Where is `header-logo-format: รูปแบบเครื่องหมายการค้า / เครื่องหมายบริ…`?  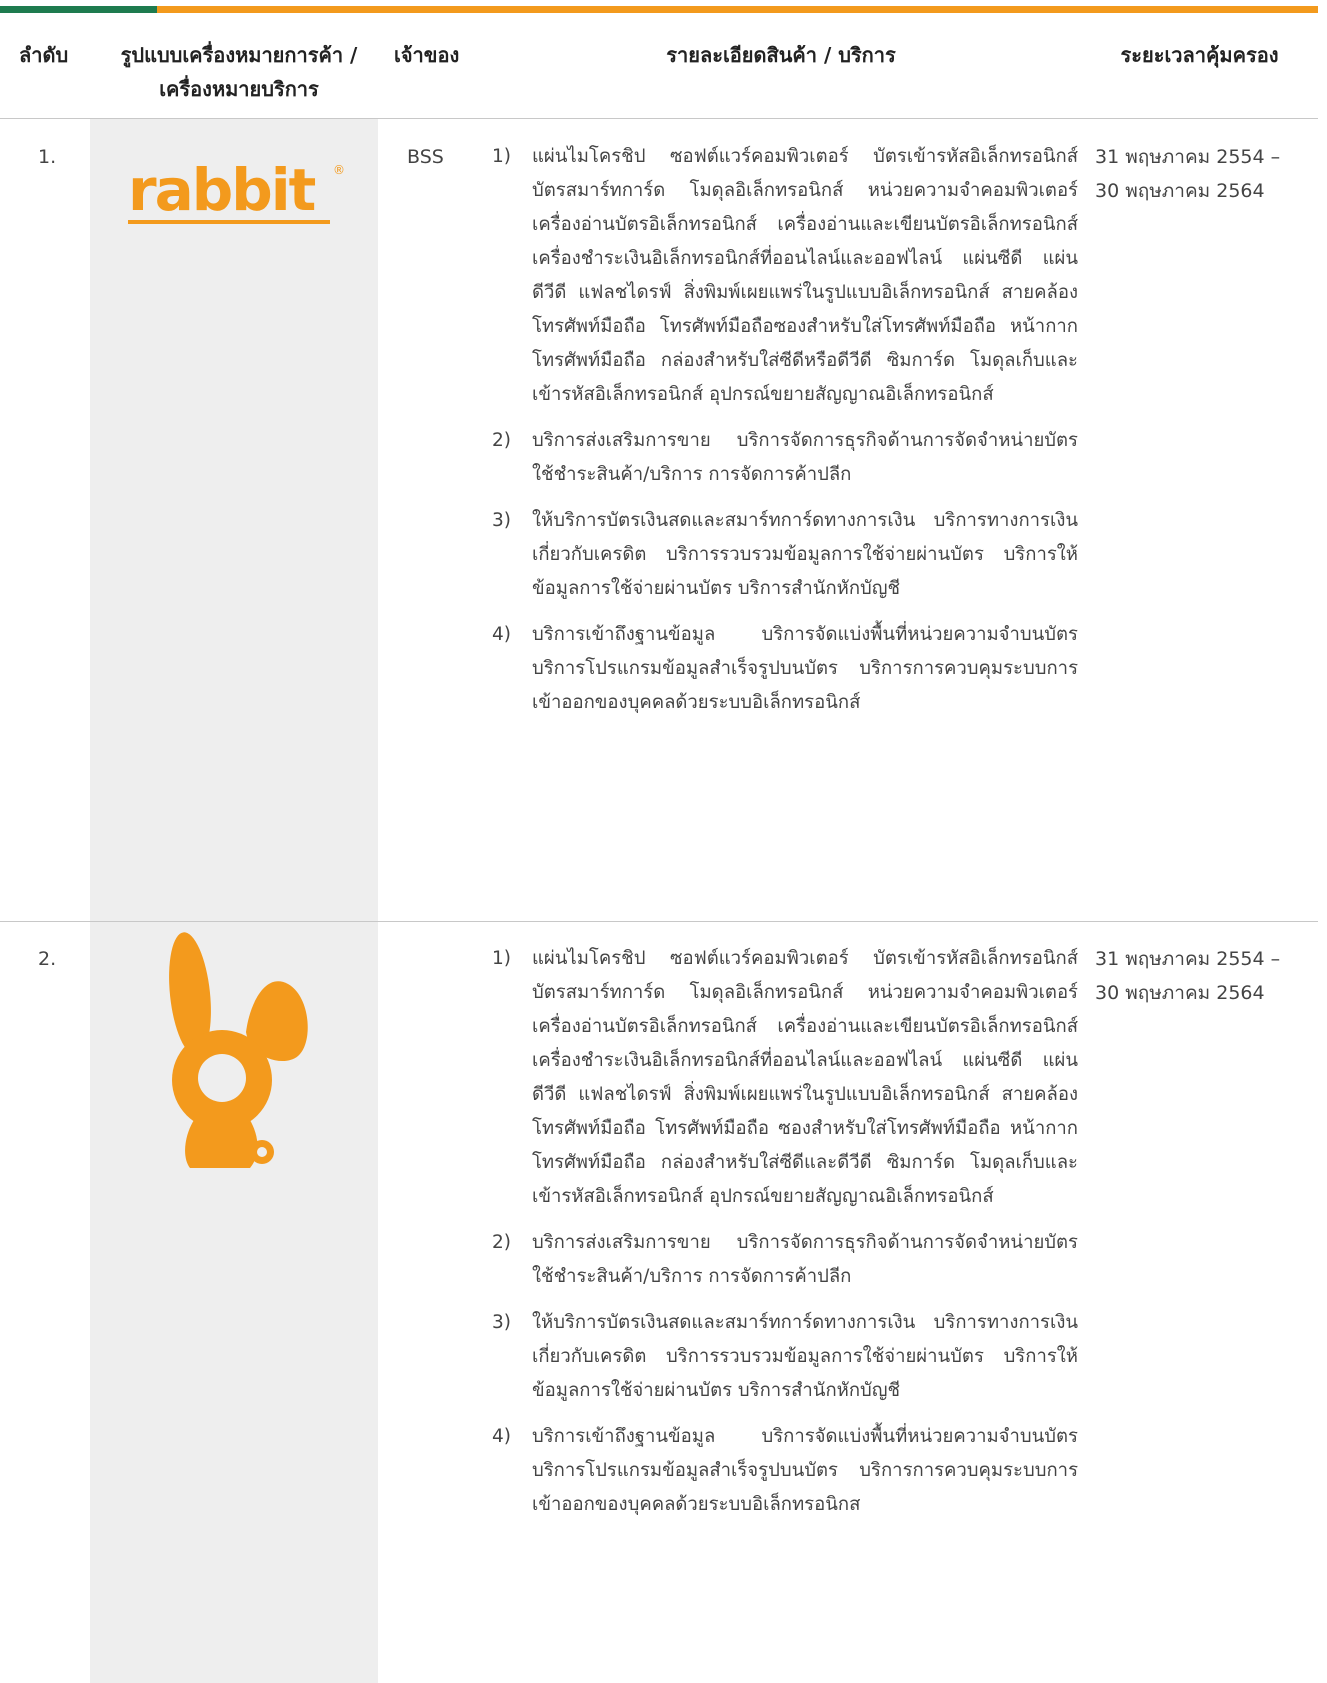
header-logo-format: รูปแบบเครื่องหมายการค้า / เครื่องหมายบริ… is located at coordinates (239, 72).